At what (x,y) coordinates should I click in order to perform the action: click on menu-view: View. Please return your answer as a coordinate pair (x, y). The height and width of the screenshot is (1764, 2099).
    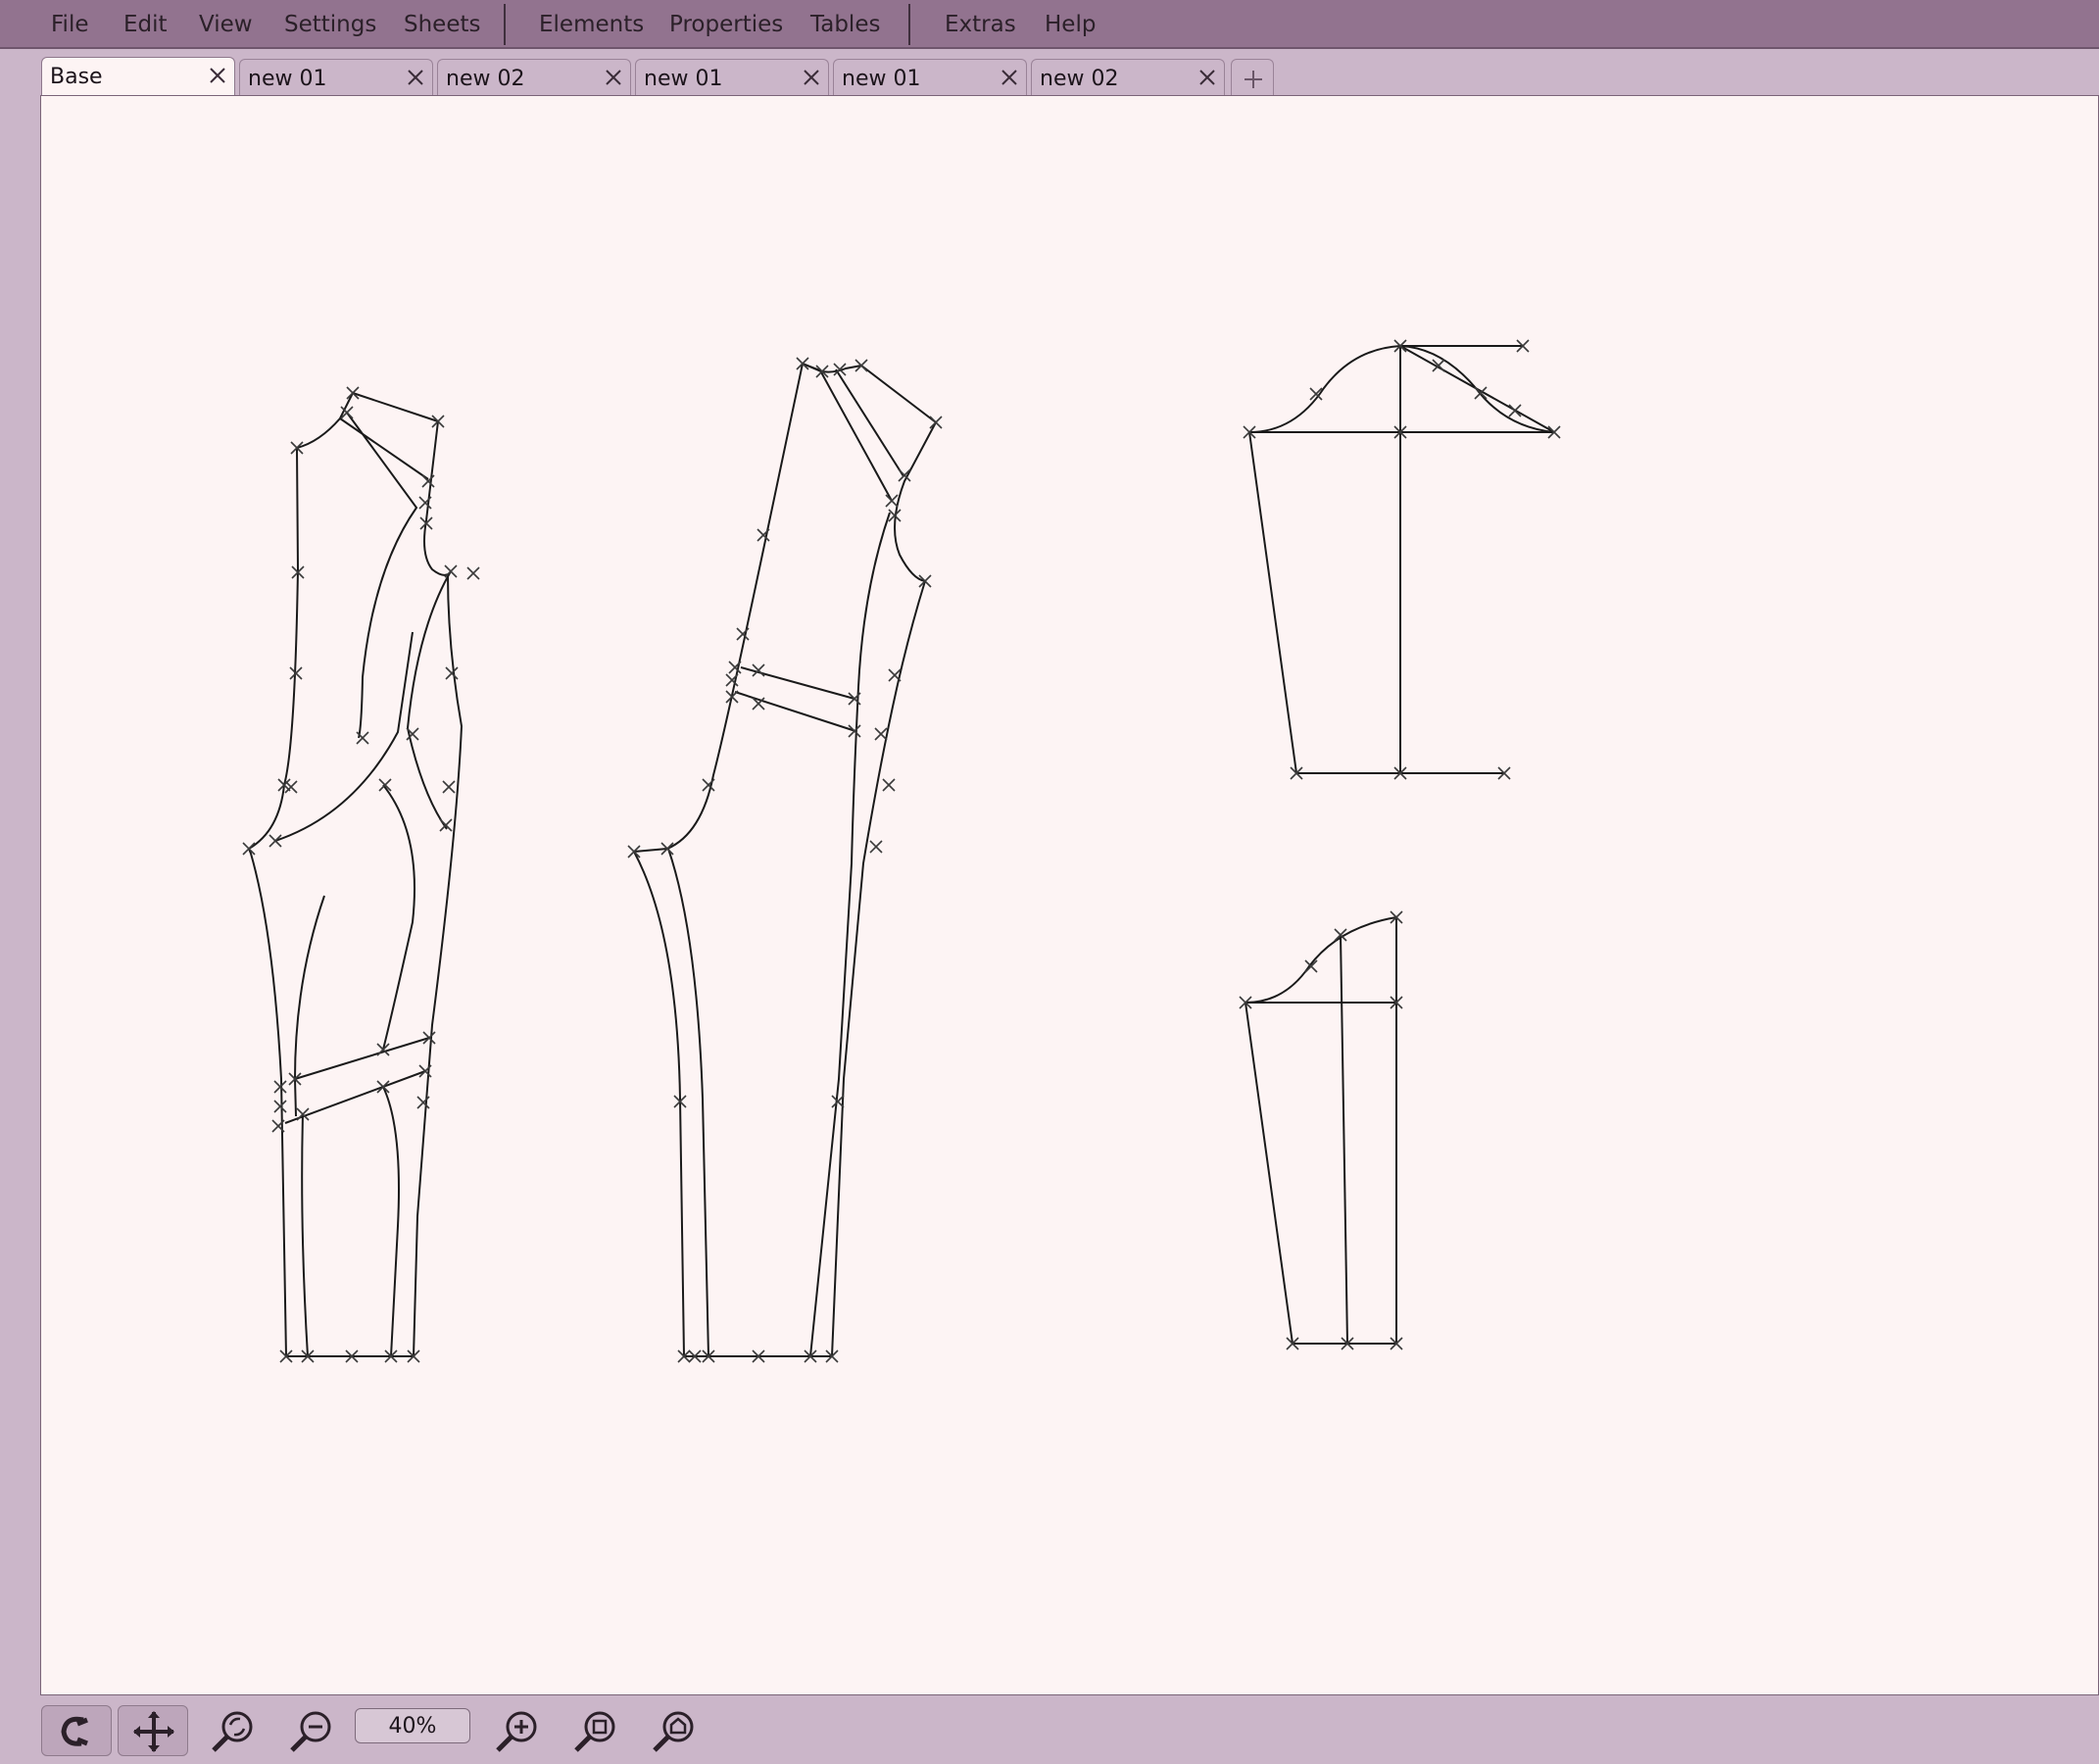
    Looking at the image, I should click on (226, 23).